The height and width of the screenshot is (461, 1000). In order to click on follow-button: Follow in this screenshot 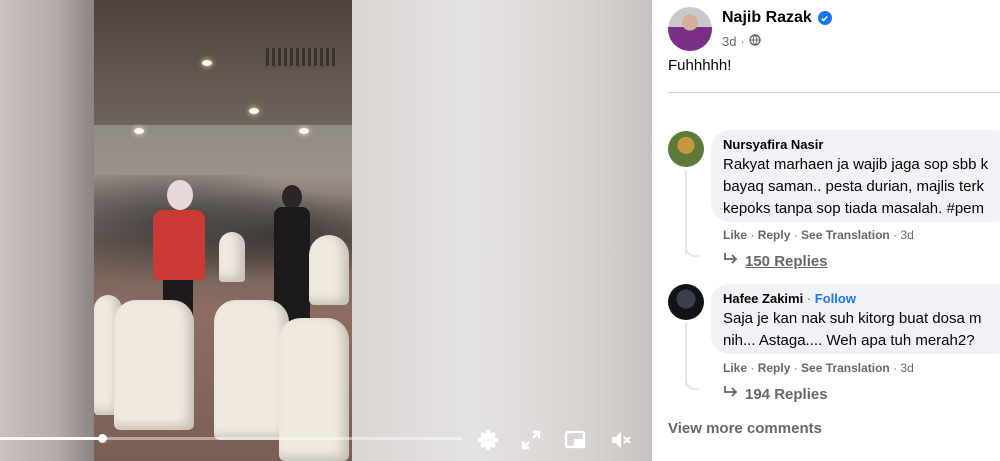, I will do `click(835, 298)`.